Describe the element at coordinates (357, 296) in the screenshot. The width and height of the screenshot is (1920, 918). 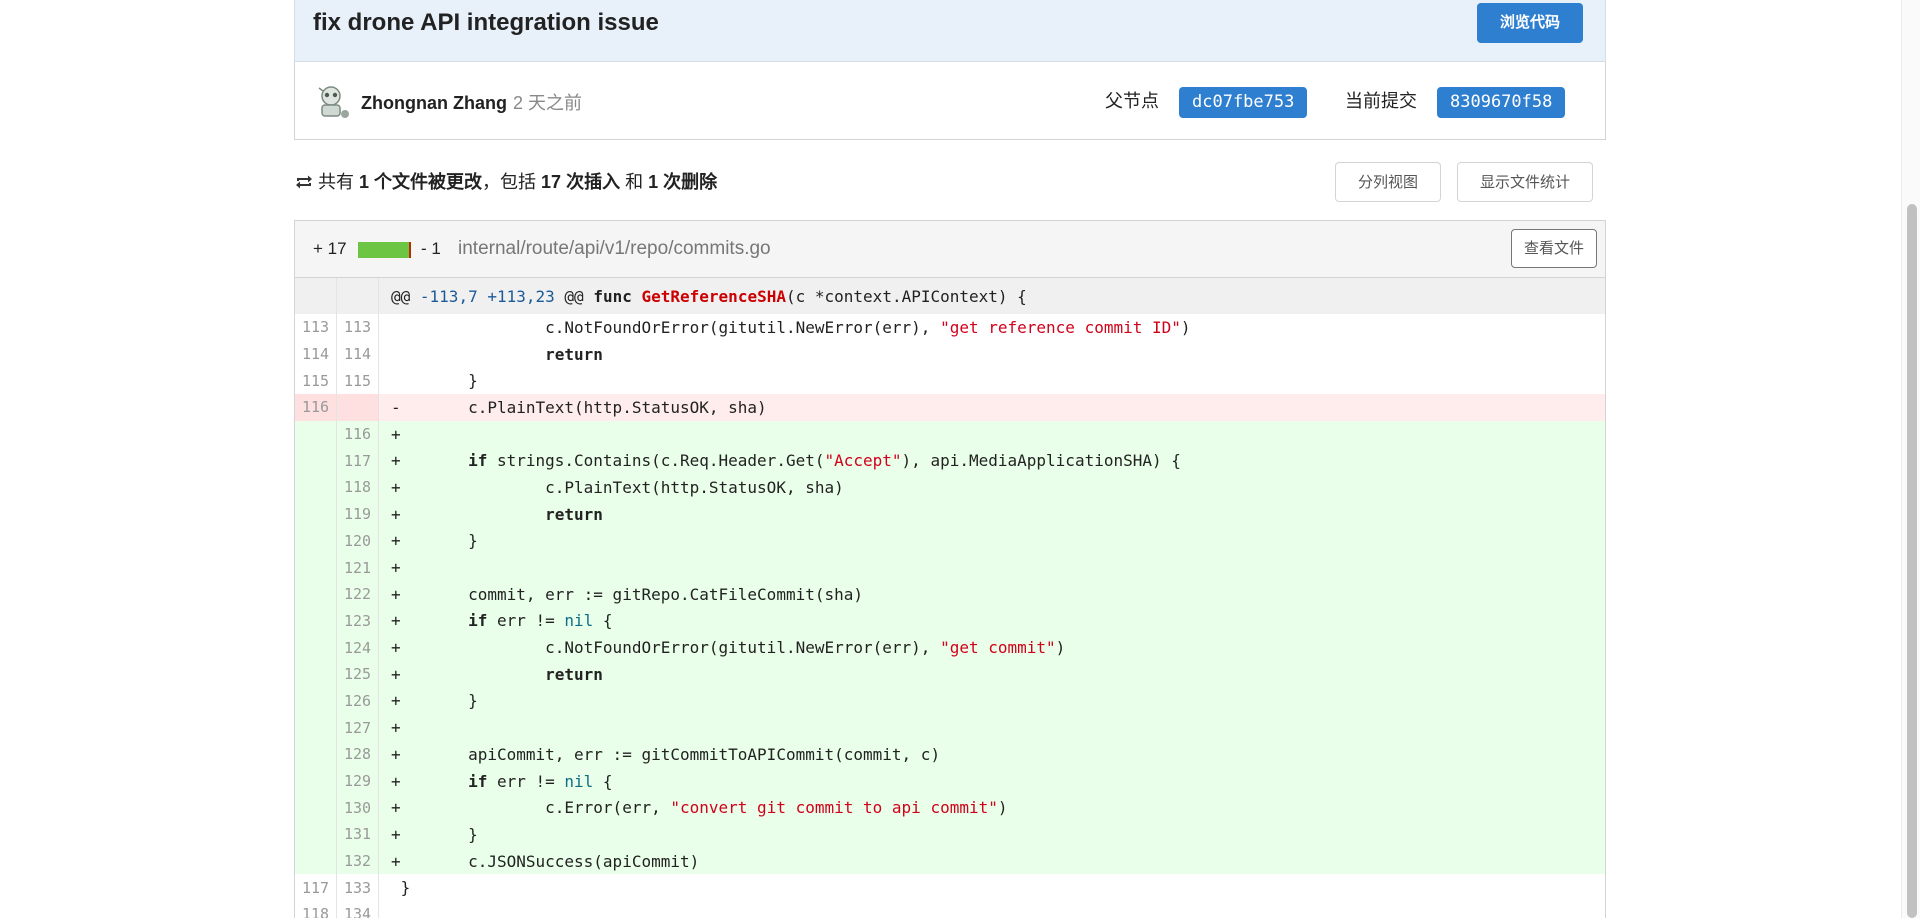
I see `hunk-new-ln` at that location.